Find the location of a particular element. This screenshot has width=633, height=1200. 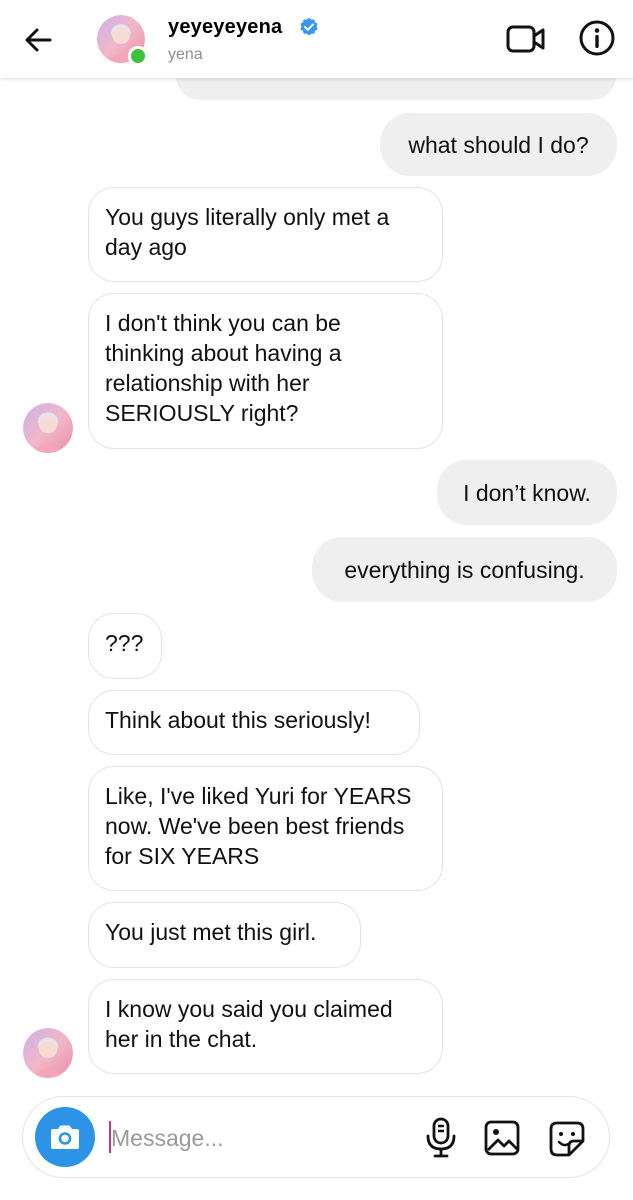

message-composer is located at coordinates (316, 1137).